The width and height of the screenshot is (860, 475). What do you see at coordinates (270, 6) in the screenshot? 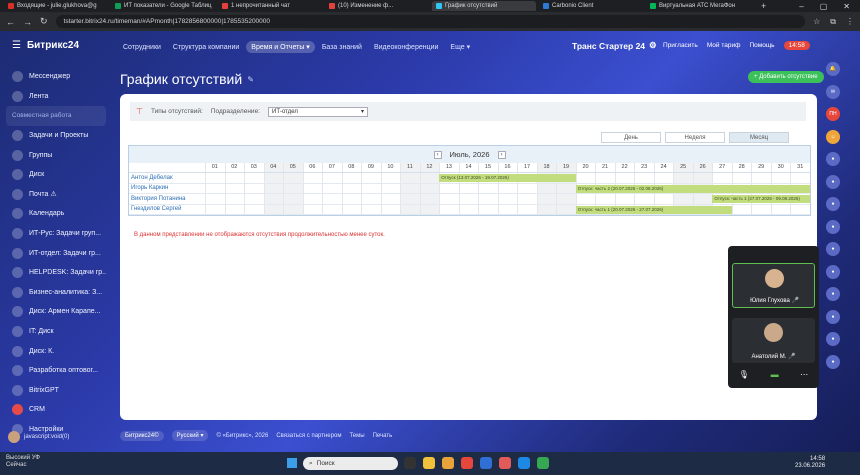
I see `browser-tab: 1 непрочитанный чат` at bounding box center [270, 6].